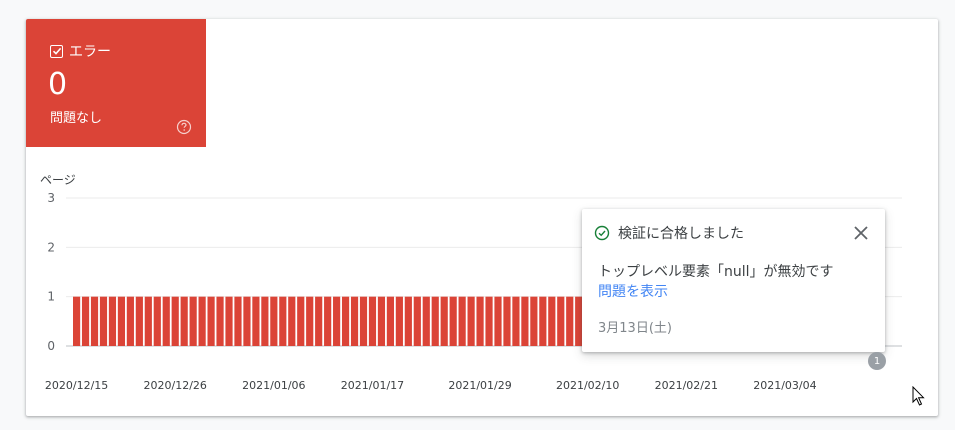 This screenshot has width=955, height=430. What do you see at coordinates (51, 198) in the screenshot?
I see `y-tick-label: 3` at bounding box center [51, 198].